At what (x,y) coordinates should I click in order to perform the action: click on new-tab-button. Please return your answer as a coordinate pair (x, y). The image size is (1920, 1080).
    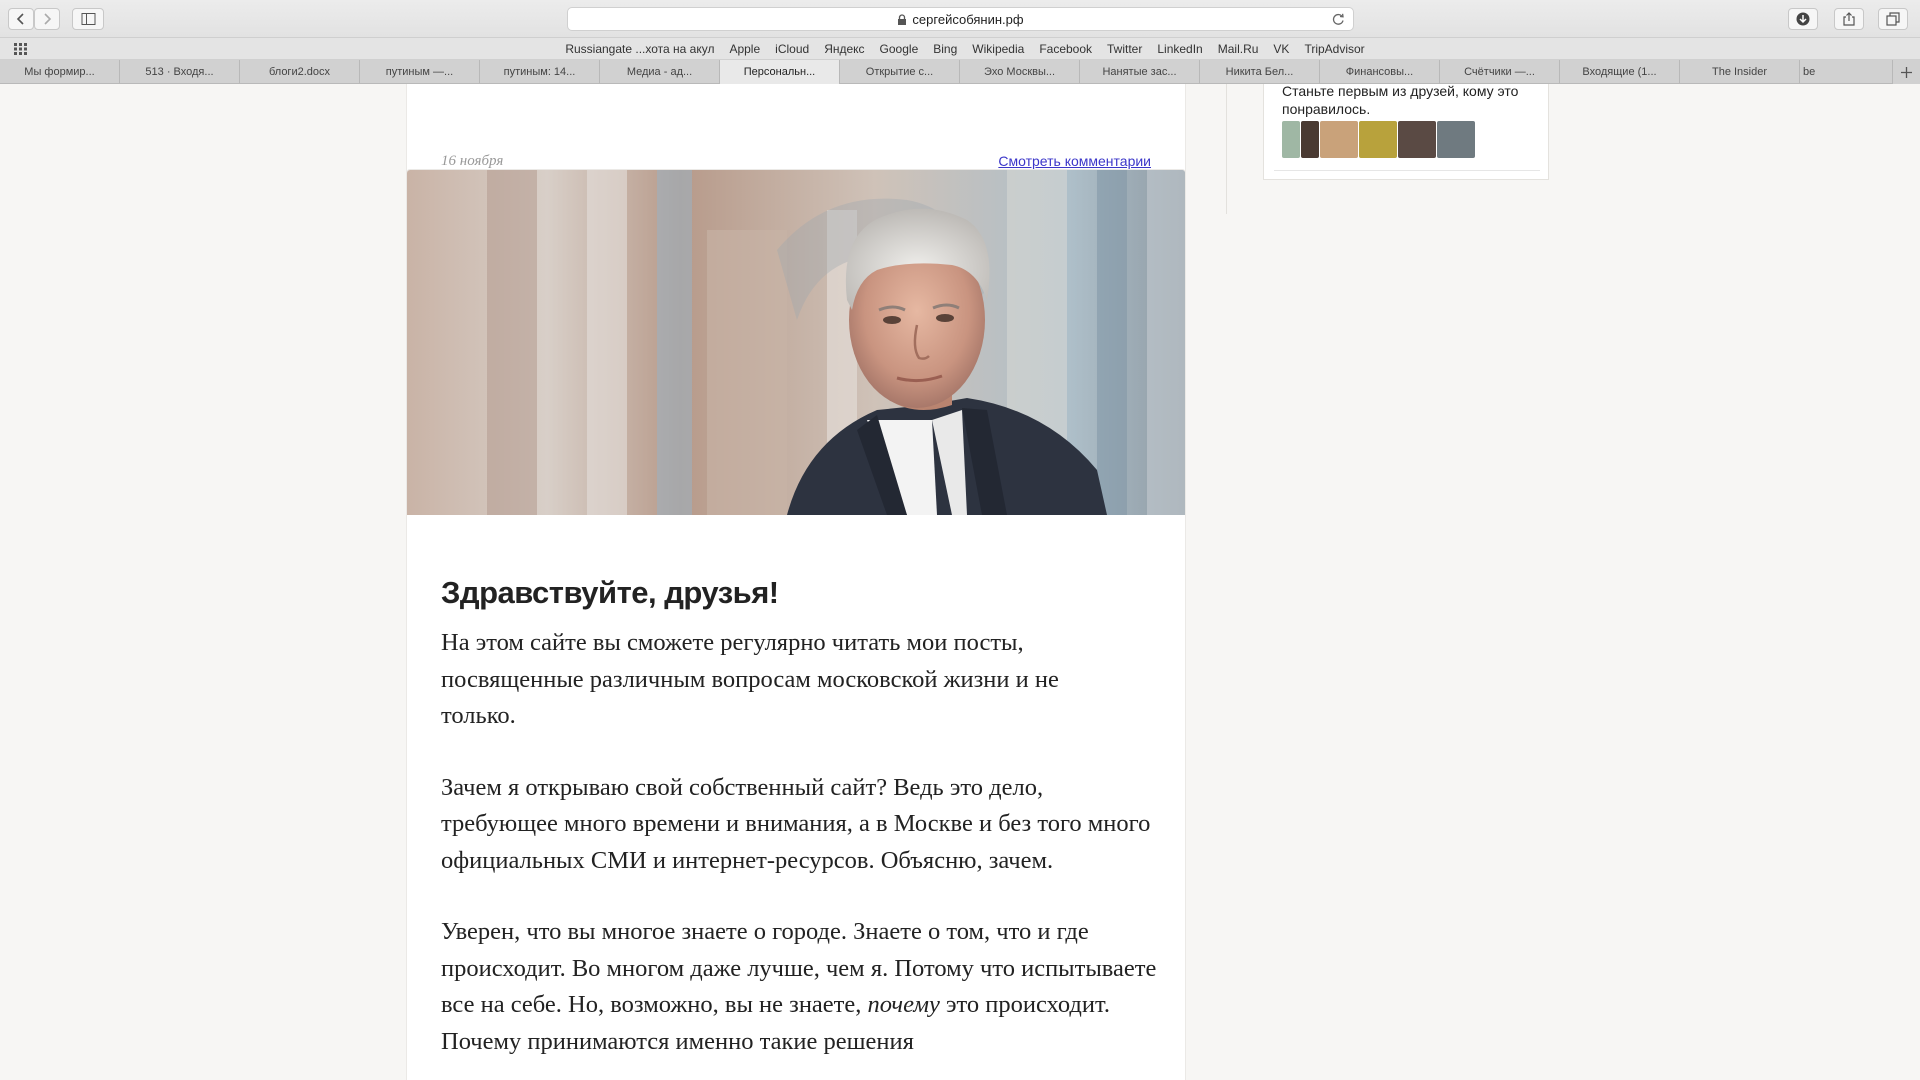
    Looking at the image, I should click on (1906, 72).